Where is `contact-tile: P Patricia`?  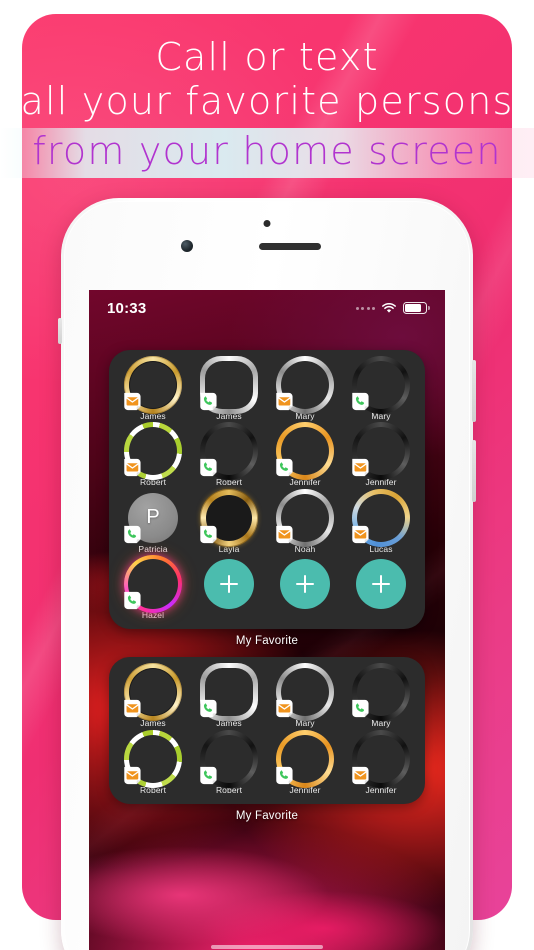 contact-tile: P Patricia is located at coordinates (153, 523).